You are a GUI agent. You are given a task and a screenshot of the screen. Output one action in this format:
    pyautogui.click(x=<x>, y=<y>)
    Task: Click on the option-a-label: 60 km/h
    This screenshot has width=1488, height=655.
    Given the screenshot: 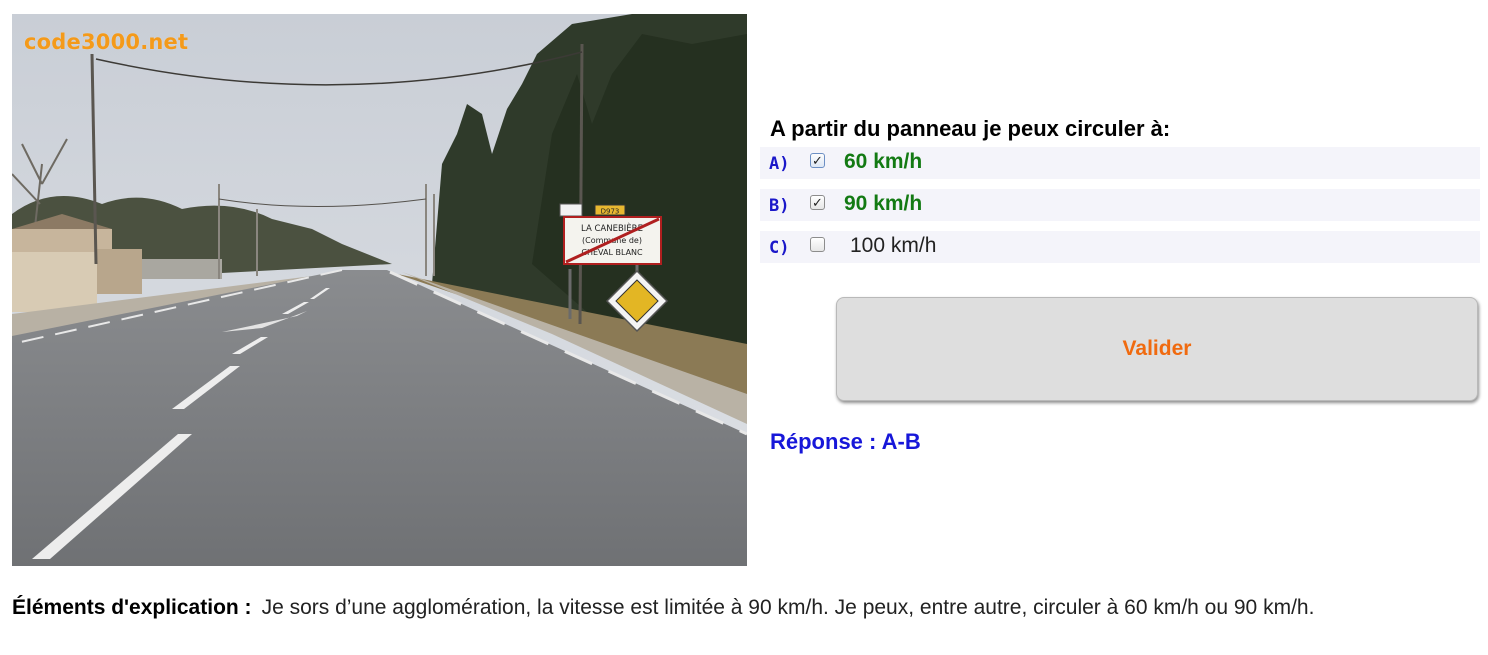 What is the action you would take?
    pyautogui.click(x=883, y=161)
    